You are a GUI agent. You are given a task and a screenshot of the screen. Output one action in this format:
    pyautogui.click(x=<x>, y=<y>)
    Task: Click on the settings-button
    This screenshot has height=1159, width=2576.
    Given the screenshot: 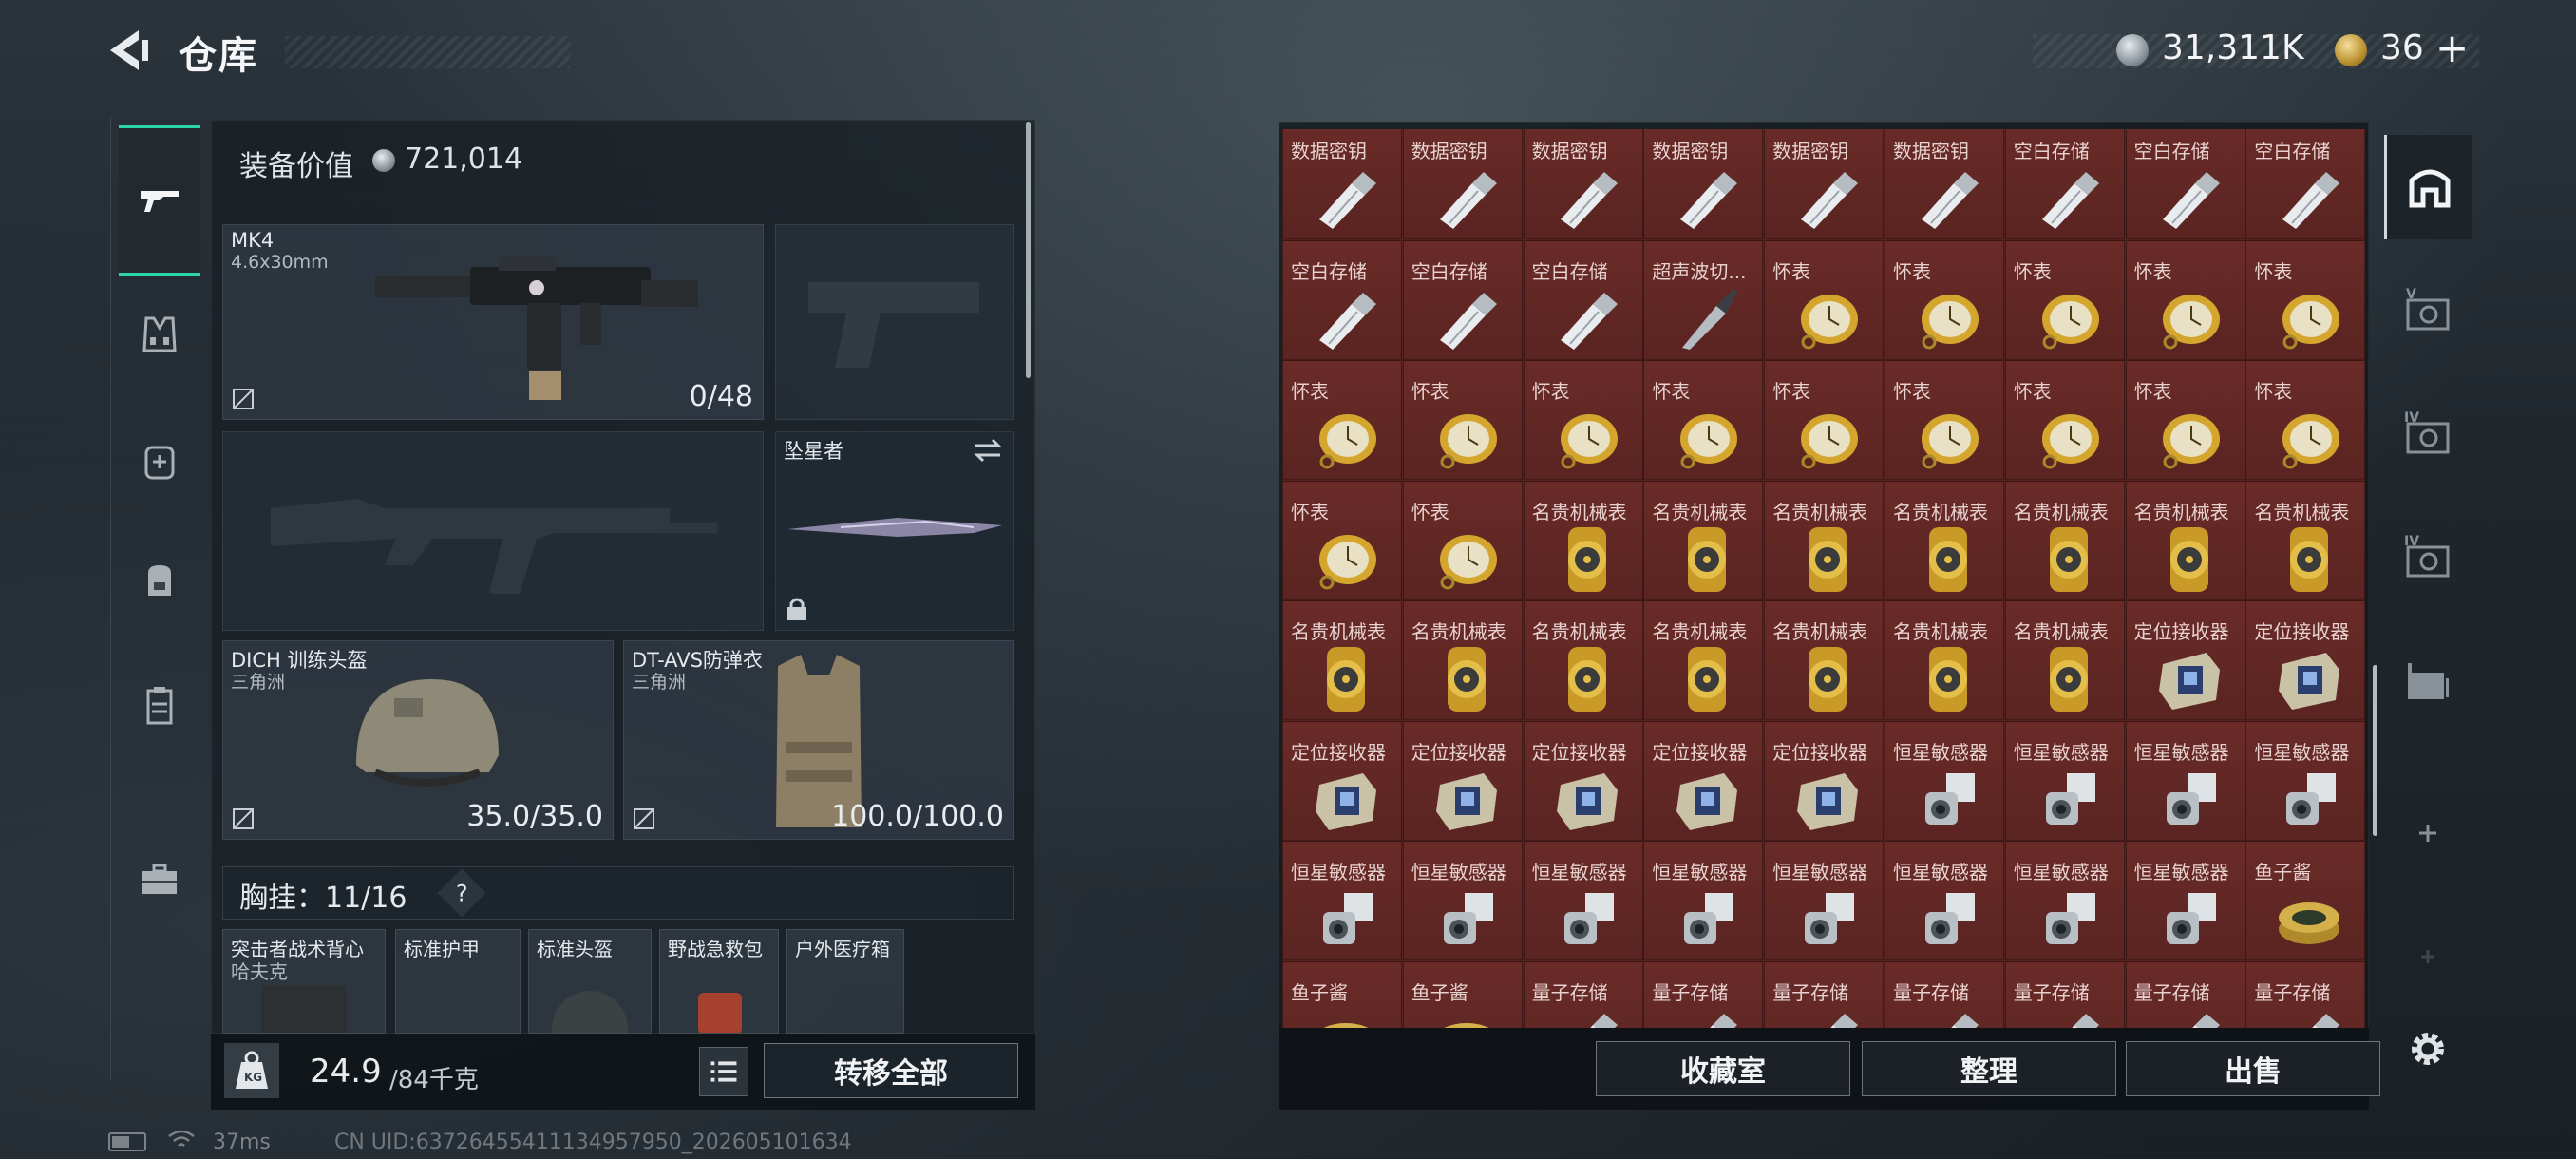 What is the action you would take?
    pyautogui.click(x=2427, y=1048)
    